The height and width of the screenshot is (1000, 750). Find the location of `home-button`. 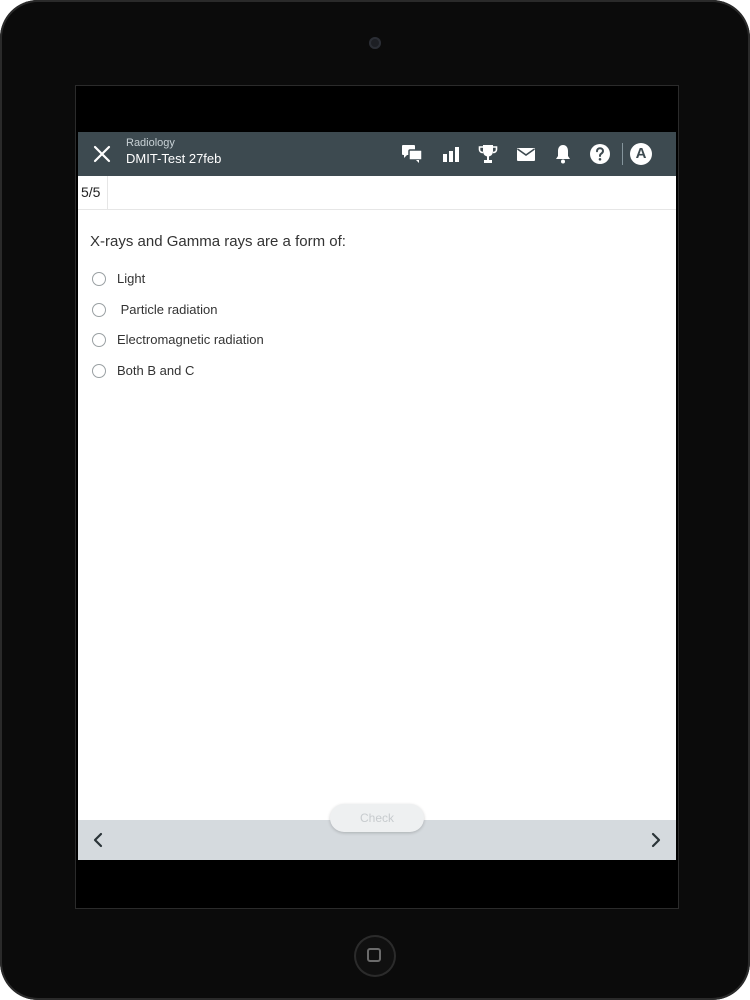

home-button is located at coordinates (375, 956).